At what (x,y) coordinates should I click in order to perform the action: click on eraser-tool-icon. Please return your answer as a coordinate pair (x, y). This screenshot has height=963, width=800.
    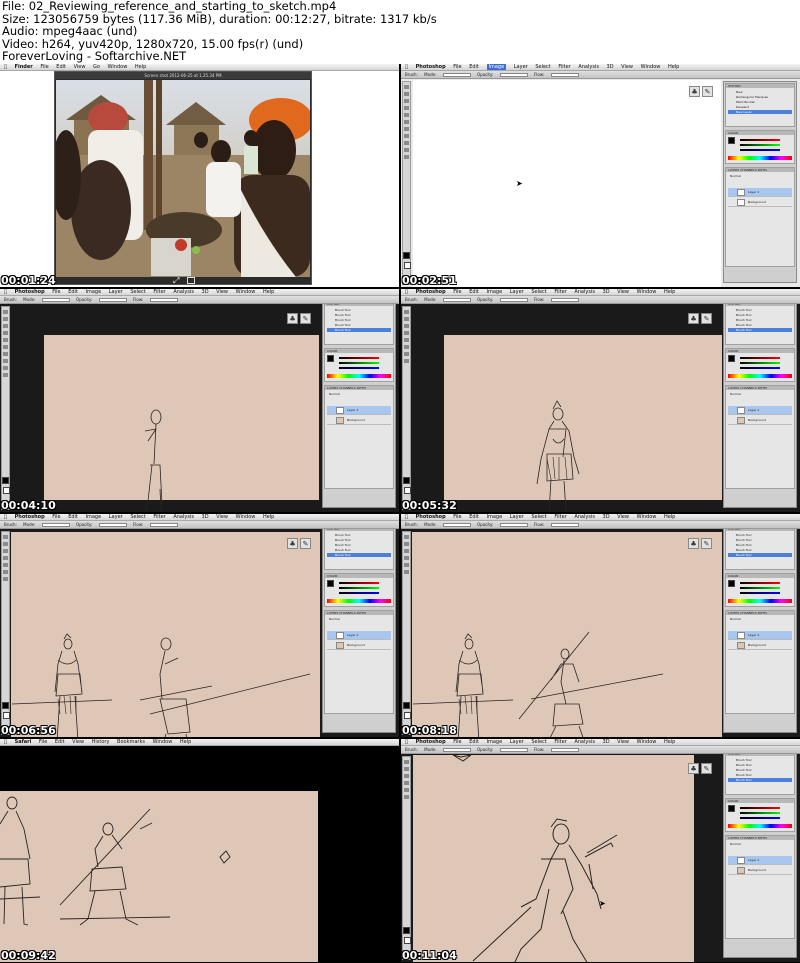
    Looking at the image, I should click on (5, 347).